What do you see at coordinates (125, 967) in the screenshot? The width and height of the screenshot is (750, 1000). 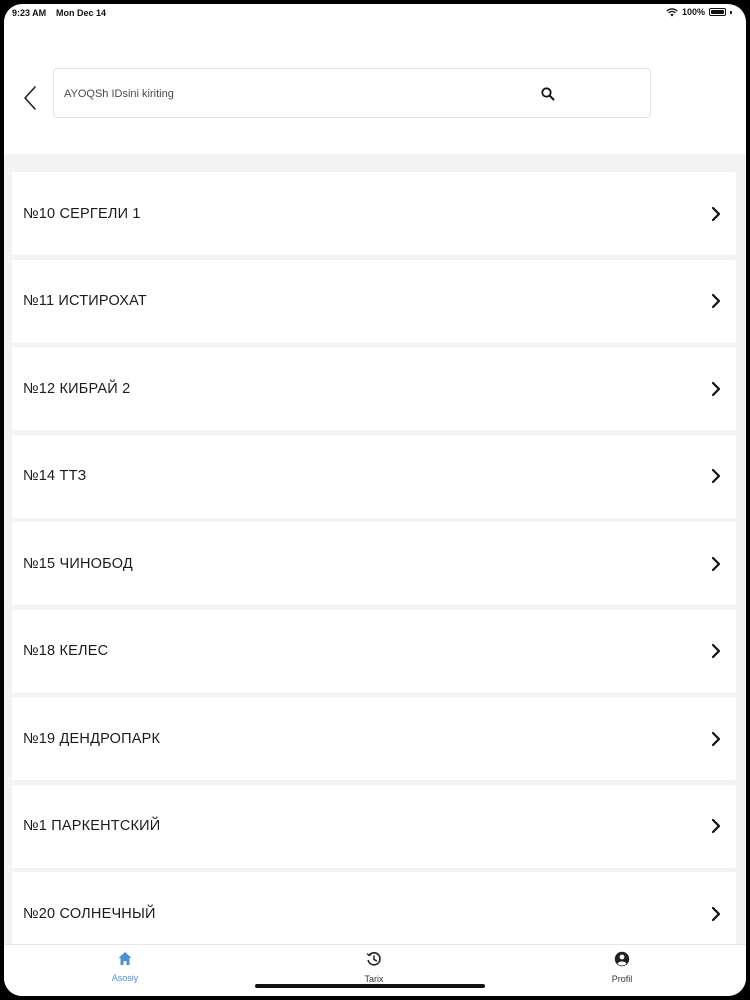 I see `tab-asosiy: Asosiy` at bounding box center [125, 967].